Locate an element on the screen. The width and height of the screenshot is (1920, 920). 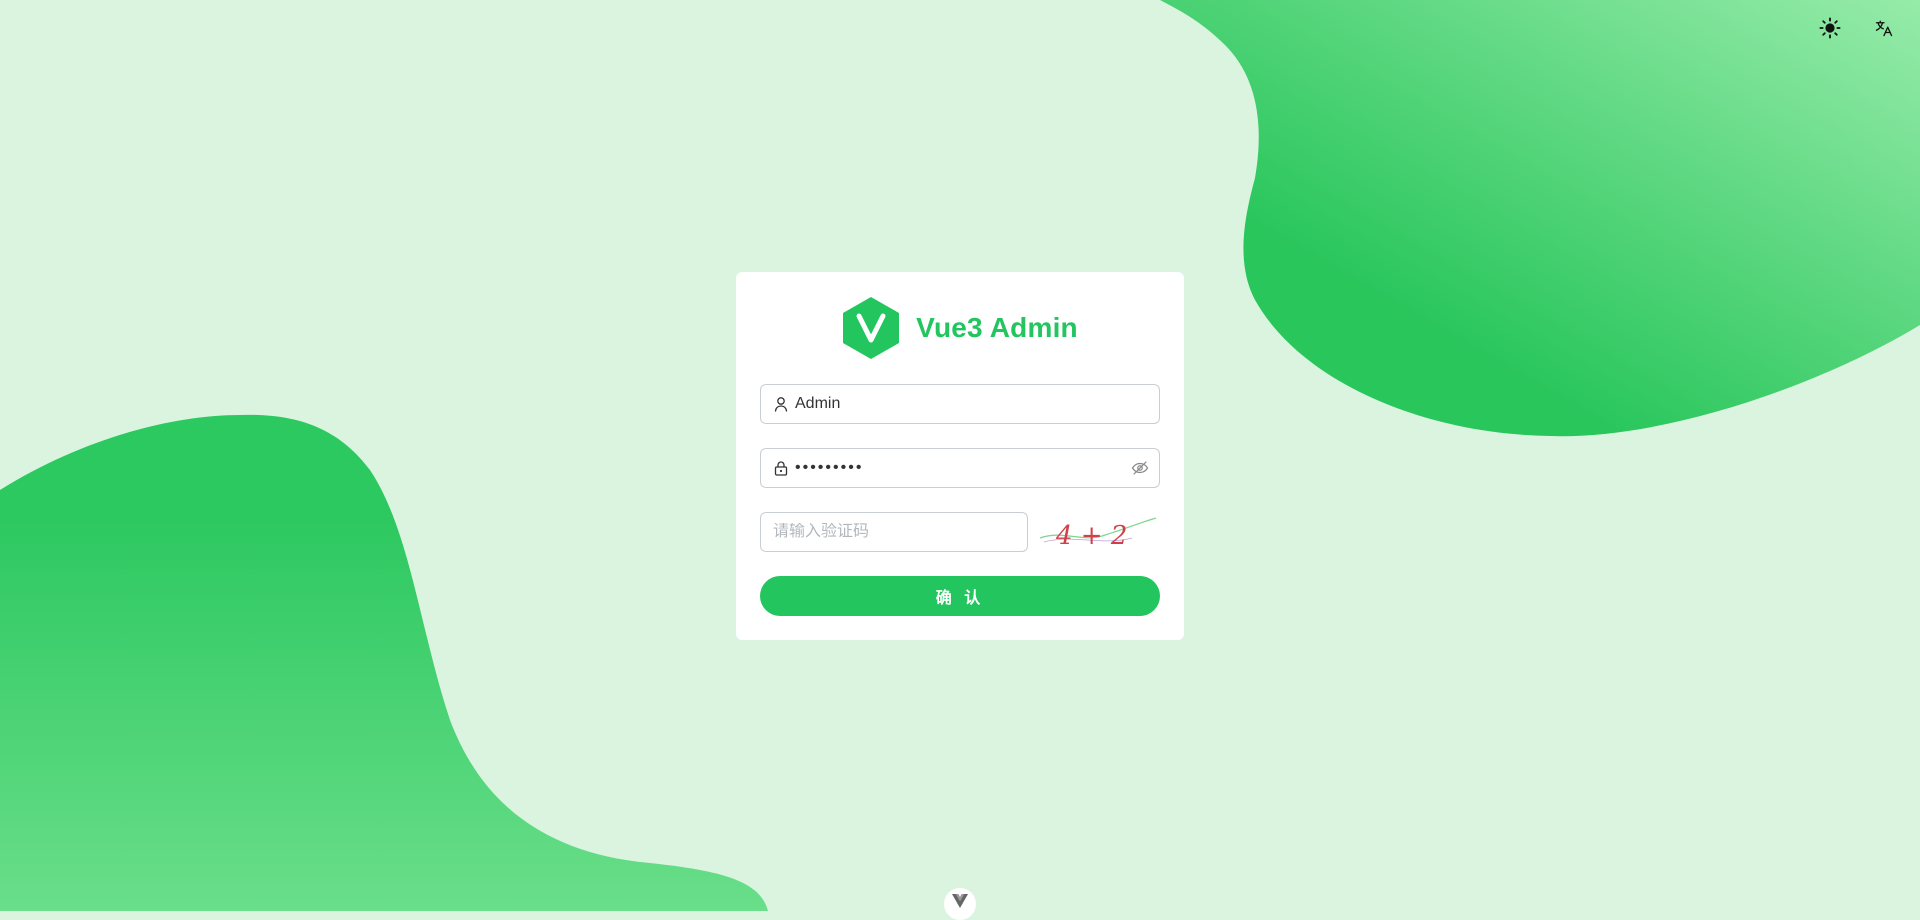
language-toggle-button is located at coordinates (1884, 28).